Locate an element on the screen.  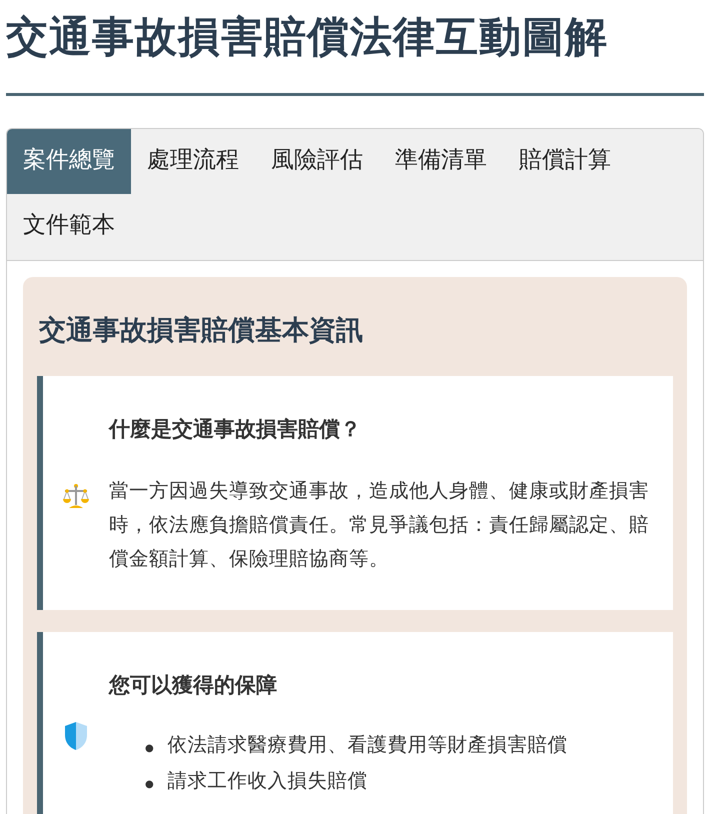
list-item: 請求工作收入損失賠償 is located at coordinates (268, 781).